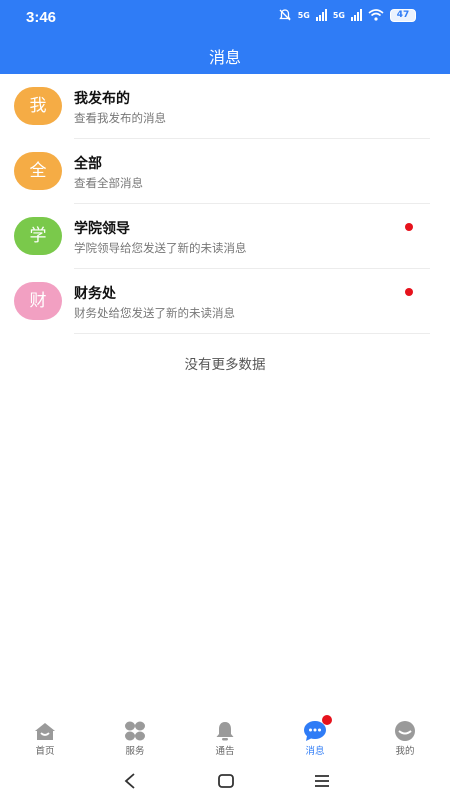 The image size is (450, 800). Describe the element at coordinates (315, 738) in the screenshot. I see `tab-messages: 消息` at that location.